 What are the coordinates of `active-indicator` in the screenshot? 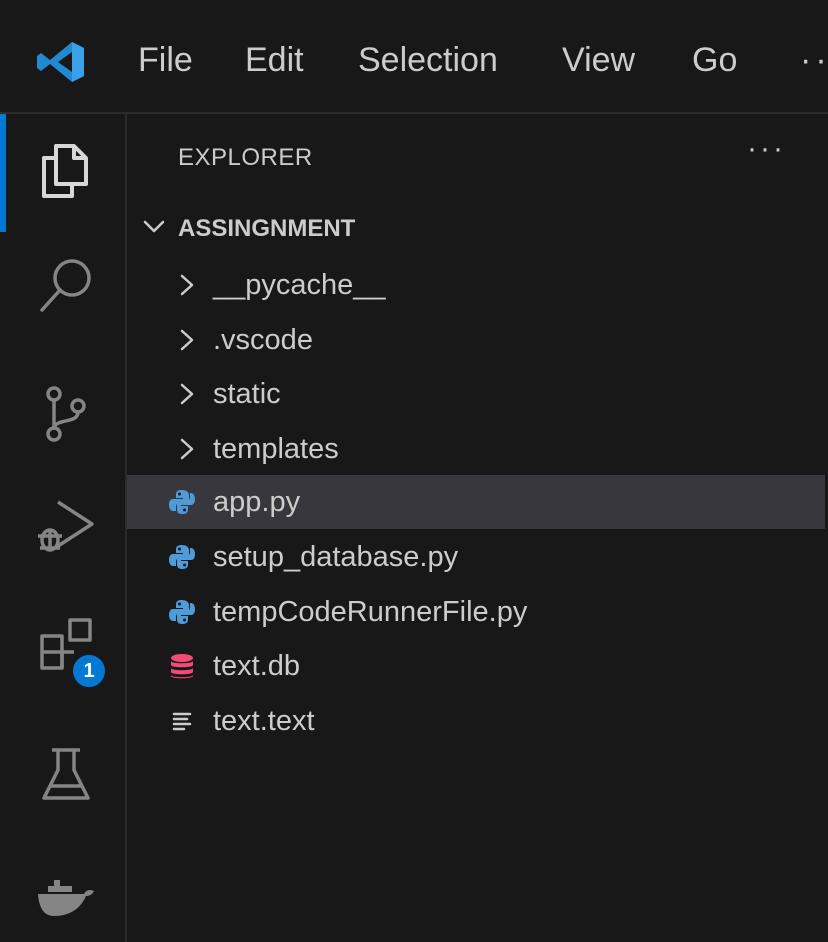 It's located at (3, 173).